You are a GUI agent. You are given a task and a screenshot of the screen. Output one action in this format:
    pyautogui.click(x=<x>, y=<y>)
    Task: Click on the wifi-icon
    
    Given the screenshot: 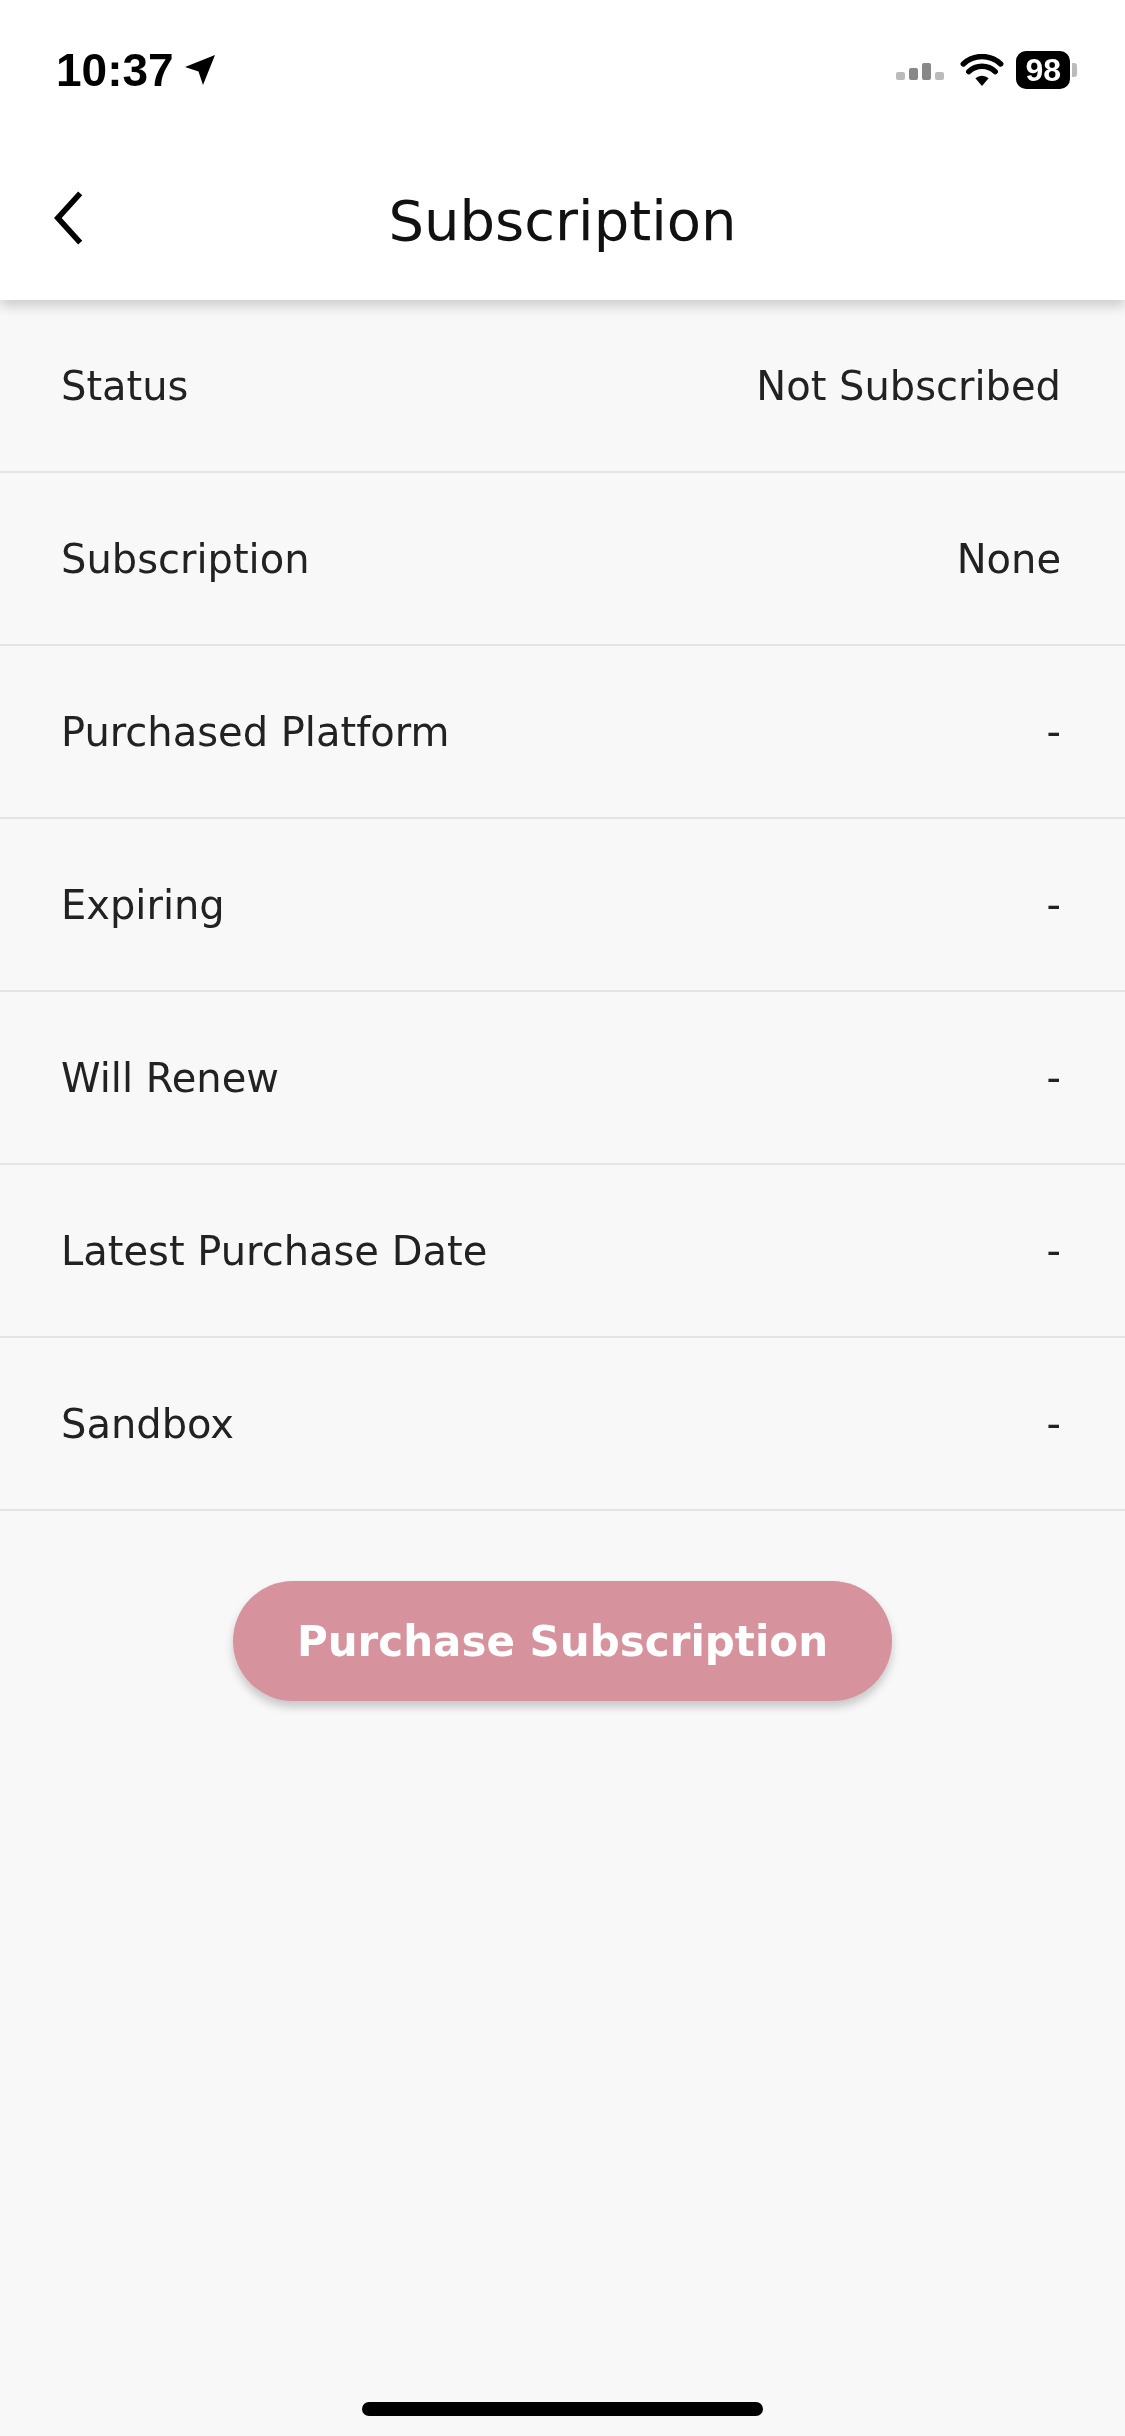 What is the action you would take?
    pyautogui.click(x=982, y=70)
    